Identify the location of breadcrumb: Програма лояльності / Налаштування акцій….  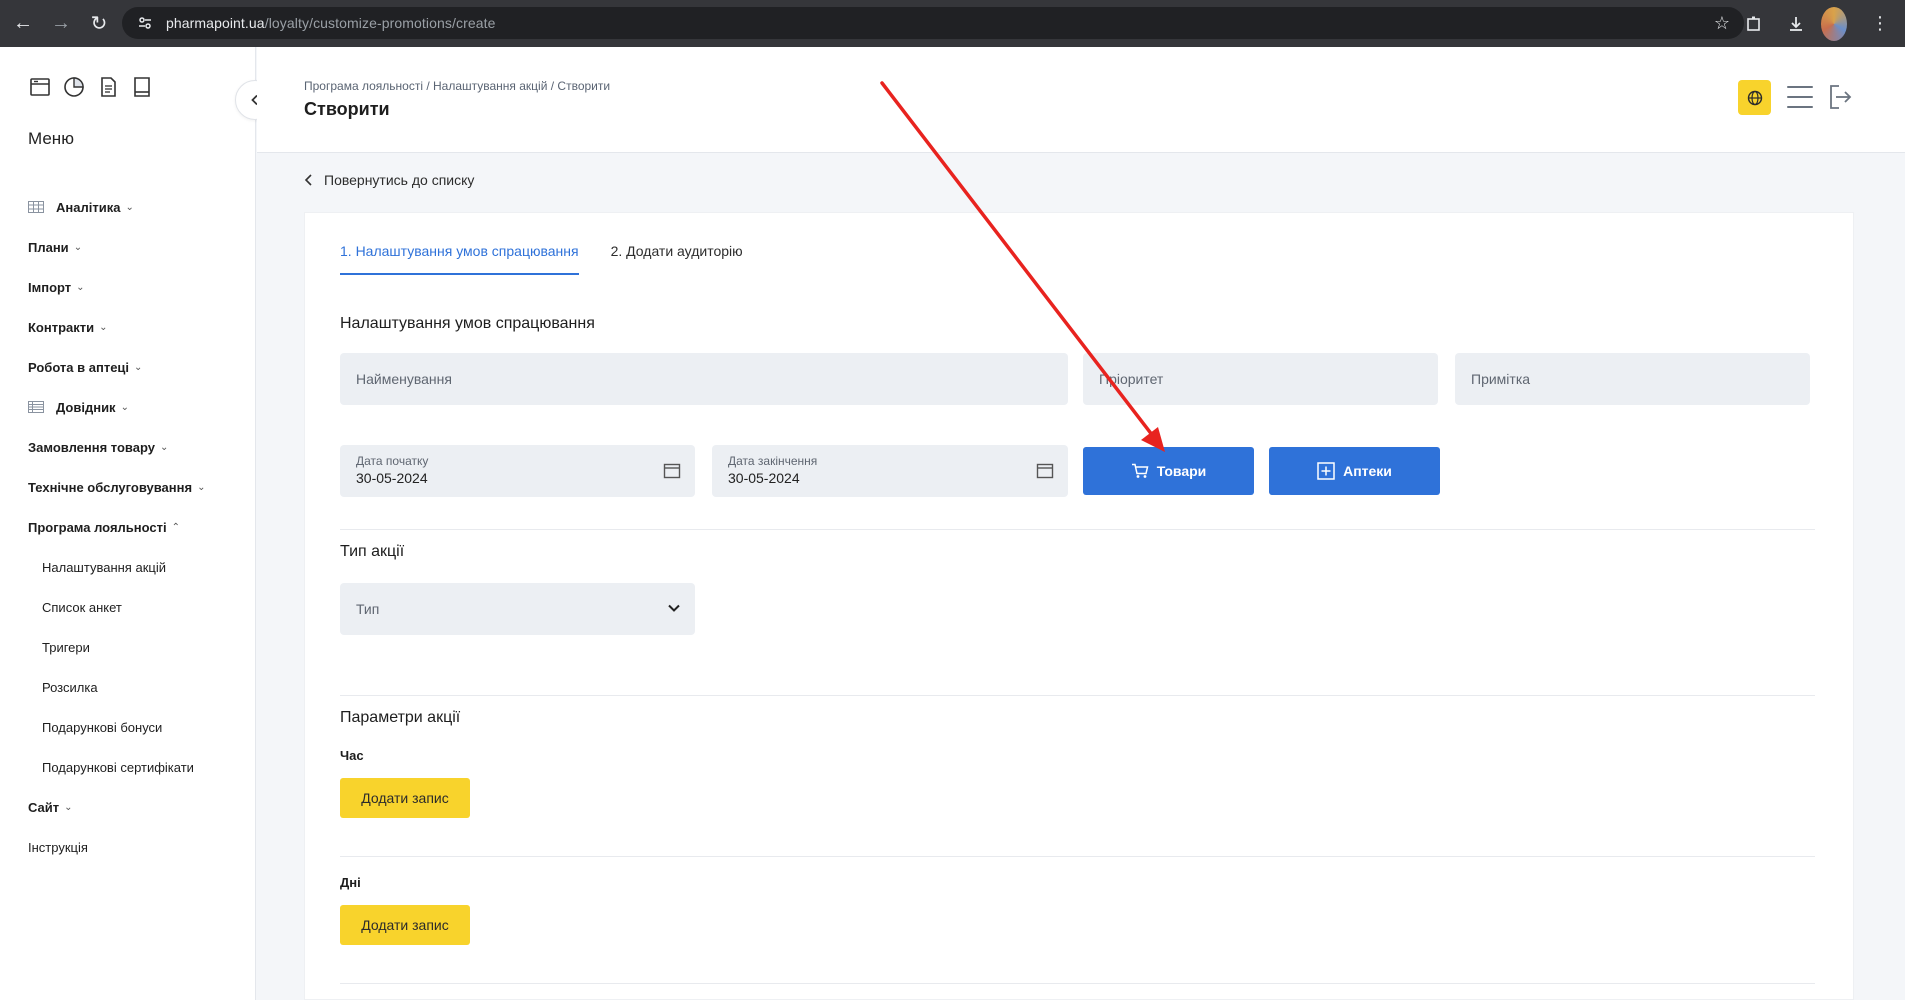
(457, 86).